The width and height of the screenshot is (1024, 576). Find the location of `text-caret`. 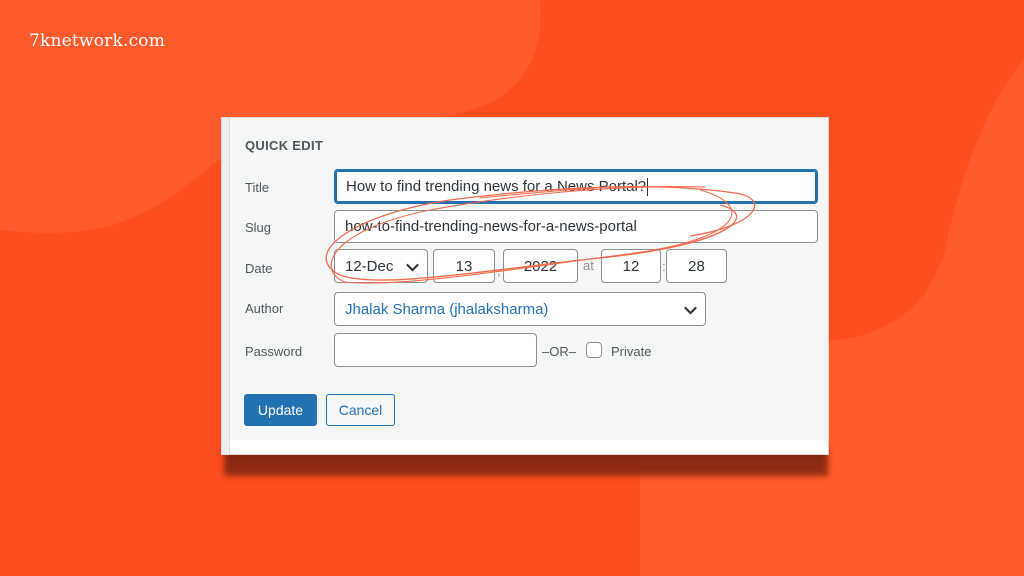

text-caret is located at coordinates (648, 186).